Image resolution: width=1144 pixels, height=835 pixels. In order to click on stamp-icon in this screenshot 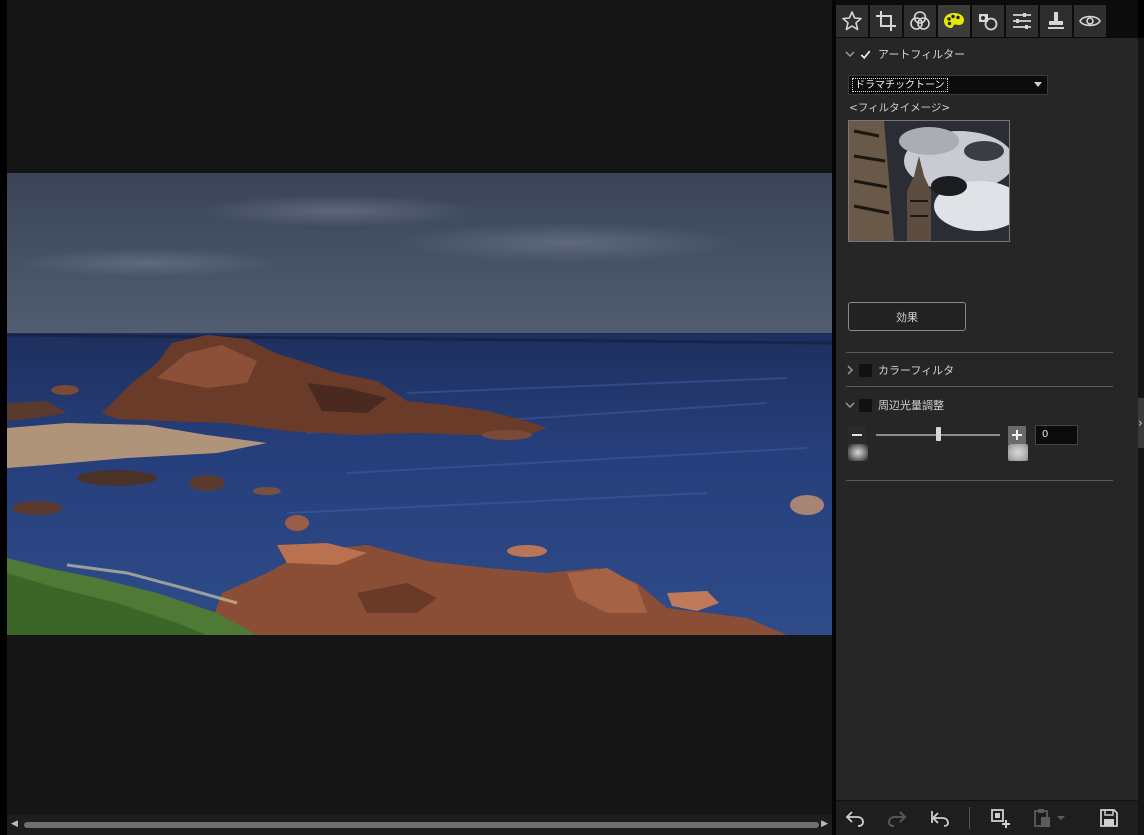, I will do `click(1056, 20)`.